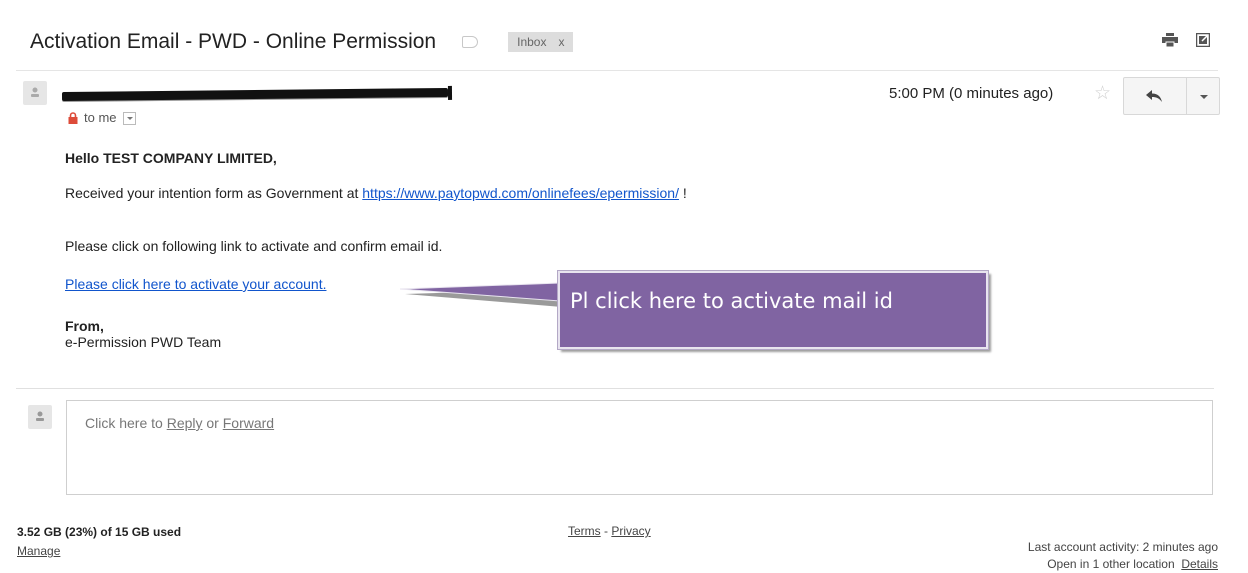 This screenshot has width=1248, height=573. Describe the element at coordinates (248, 423) in the screenshot. I see `forward-link: Forward` at that location.